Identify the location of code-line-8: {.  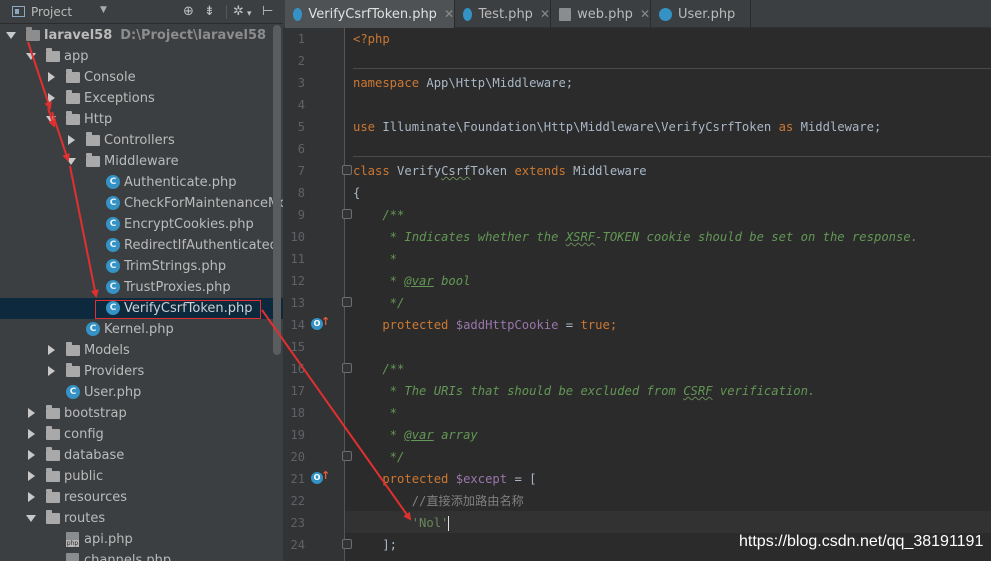
(356, 193).